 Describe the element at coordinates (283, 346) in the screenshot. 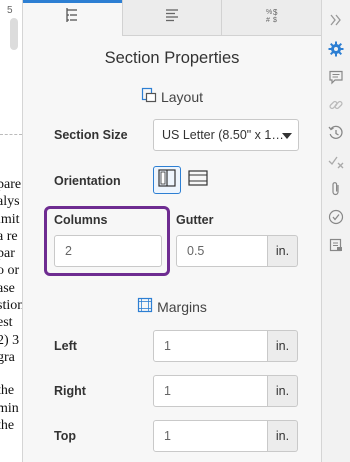

I see `margin-left-unit: in.` at that location.